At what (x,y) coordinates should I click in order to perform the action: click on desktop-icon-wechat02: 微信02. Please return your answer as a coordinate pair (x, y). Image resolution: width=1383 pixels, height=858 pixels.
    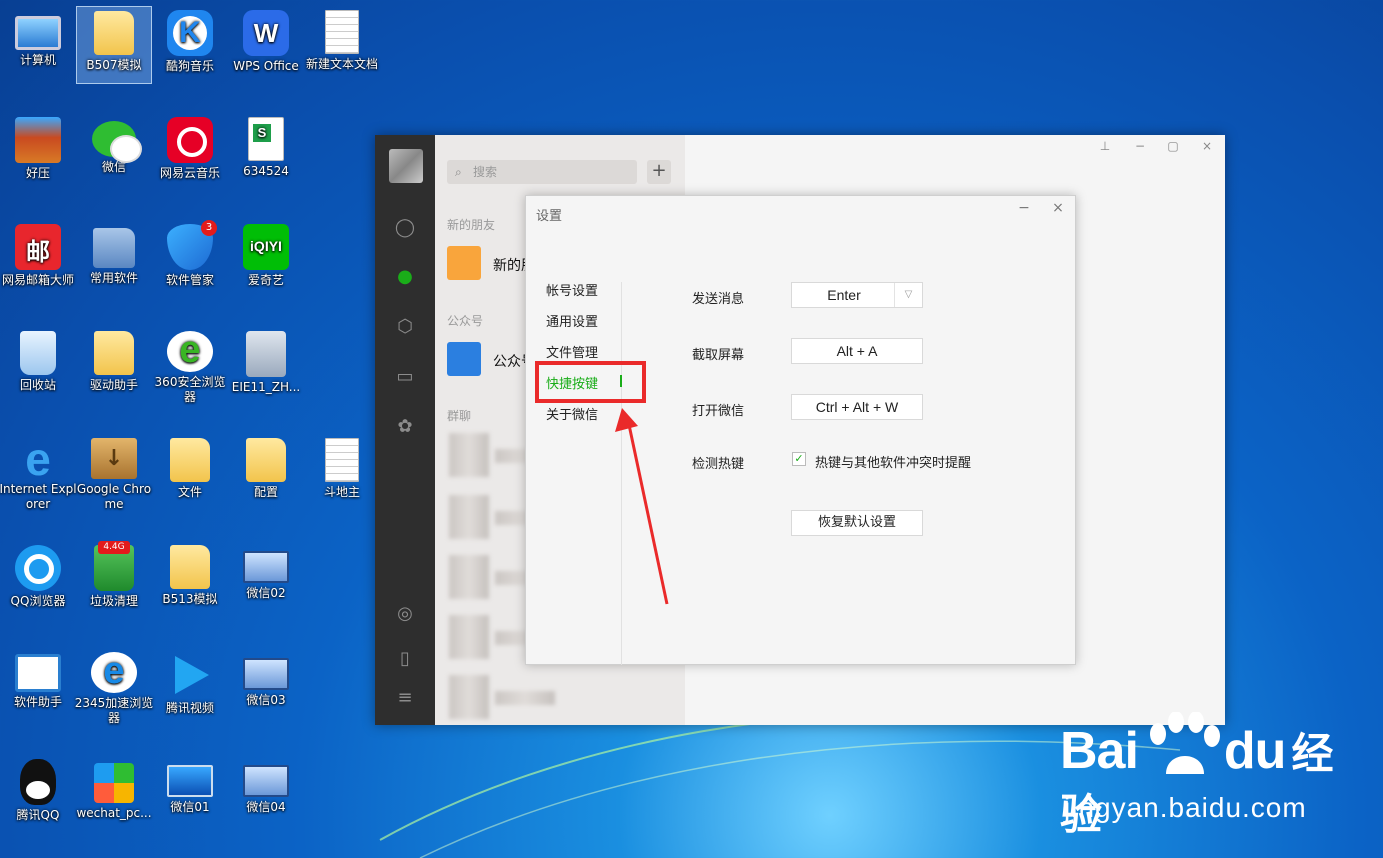
    Looking at the image, I should click on (266, 580).